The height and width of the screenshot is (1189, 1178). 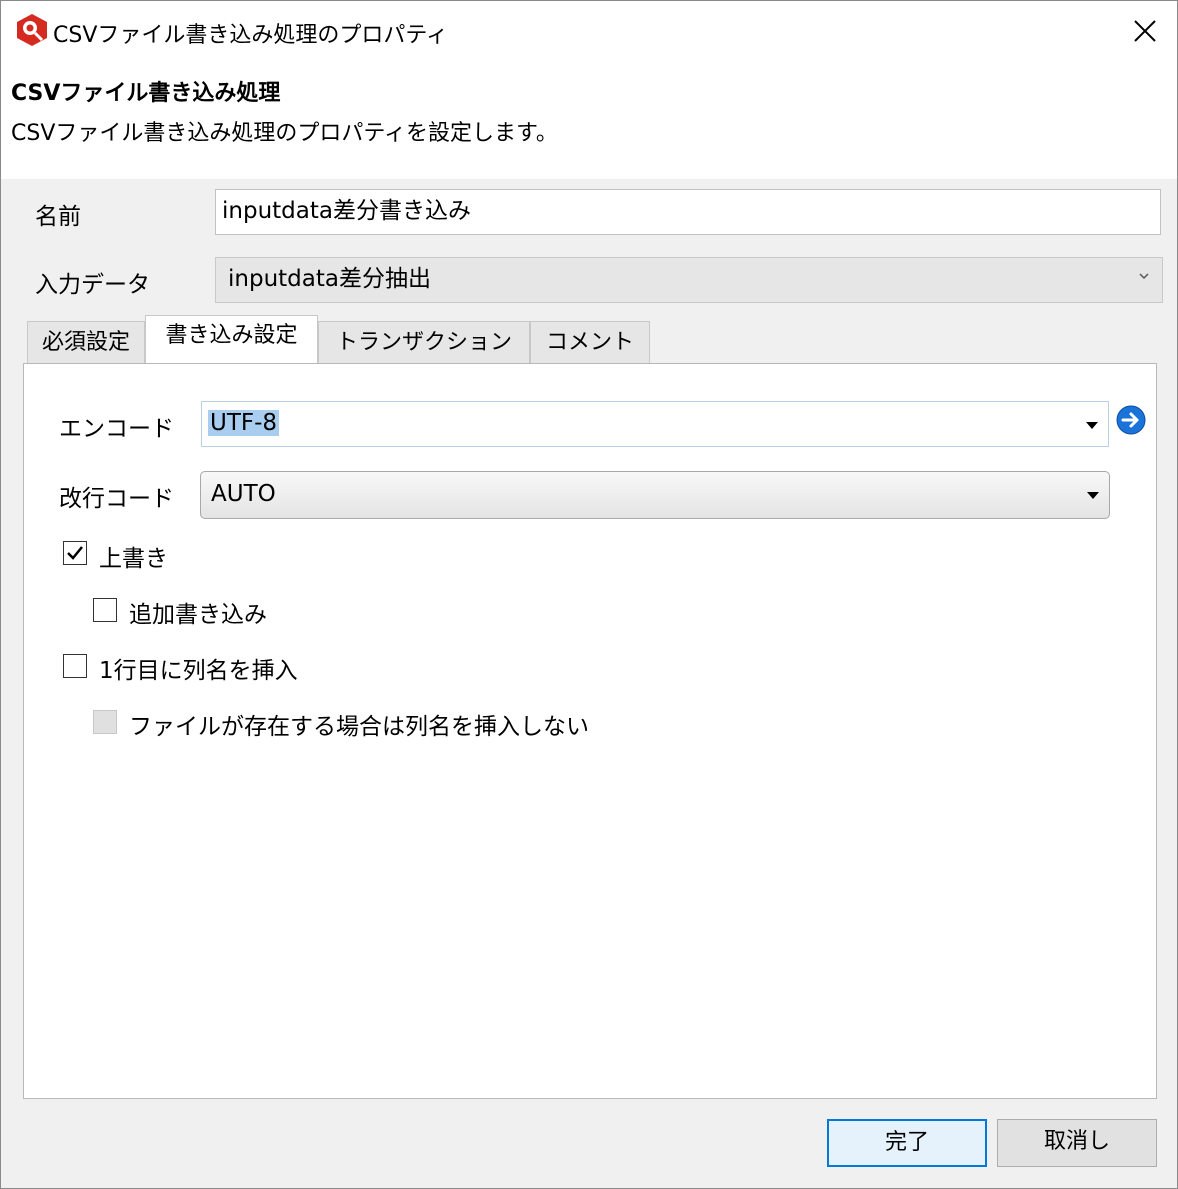 I want to click on input-data-select: inputdata差分抽出, so click(x=689, y=280).